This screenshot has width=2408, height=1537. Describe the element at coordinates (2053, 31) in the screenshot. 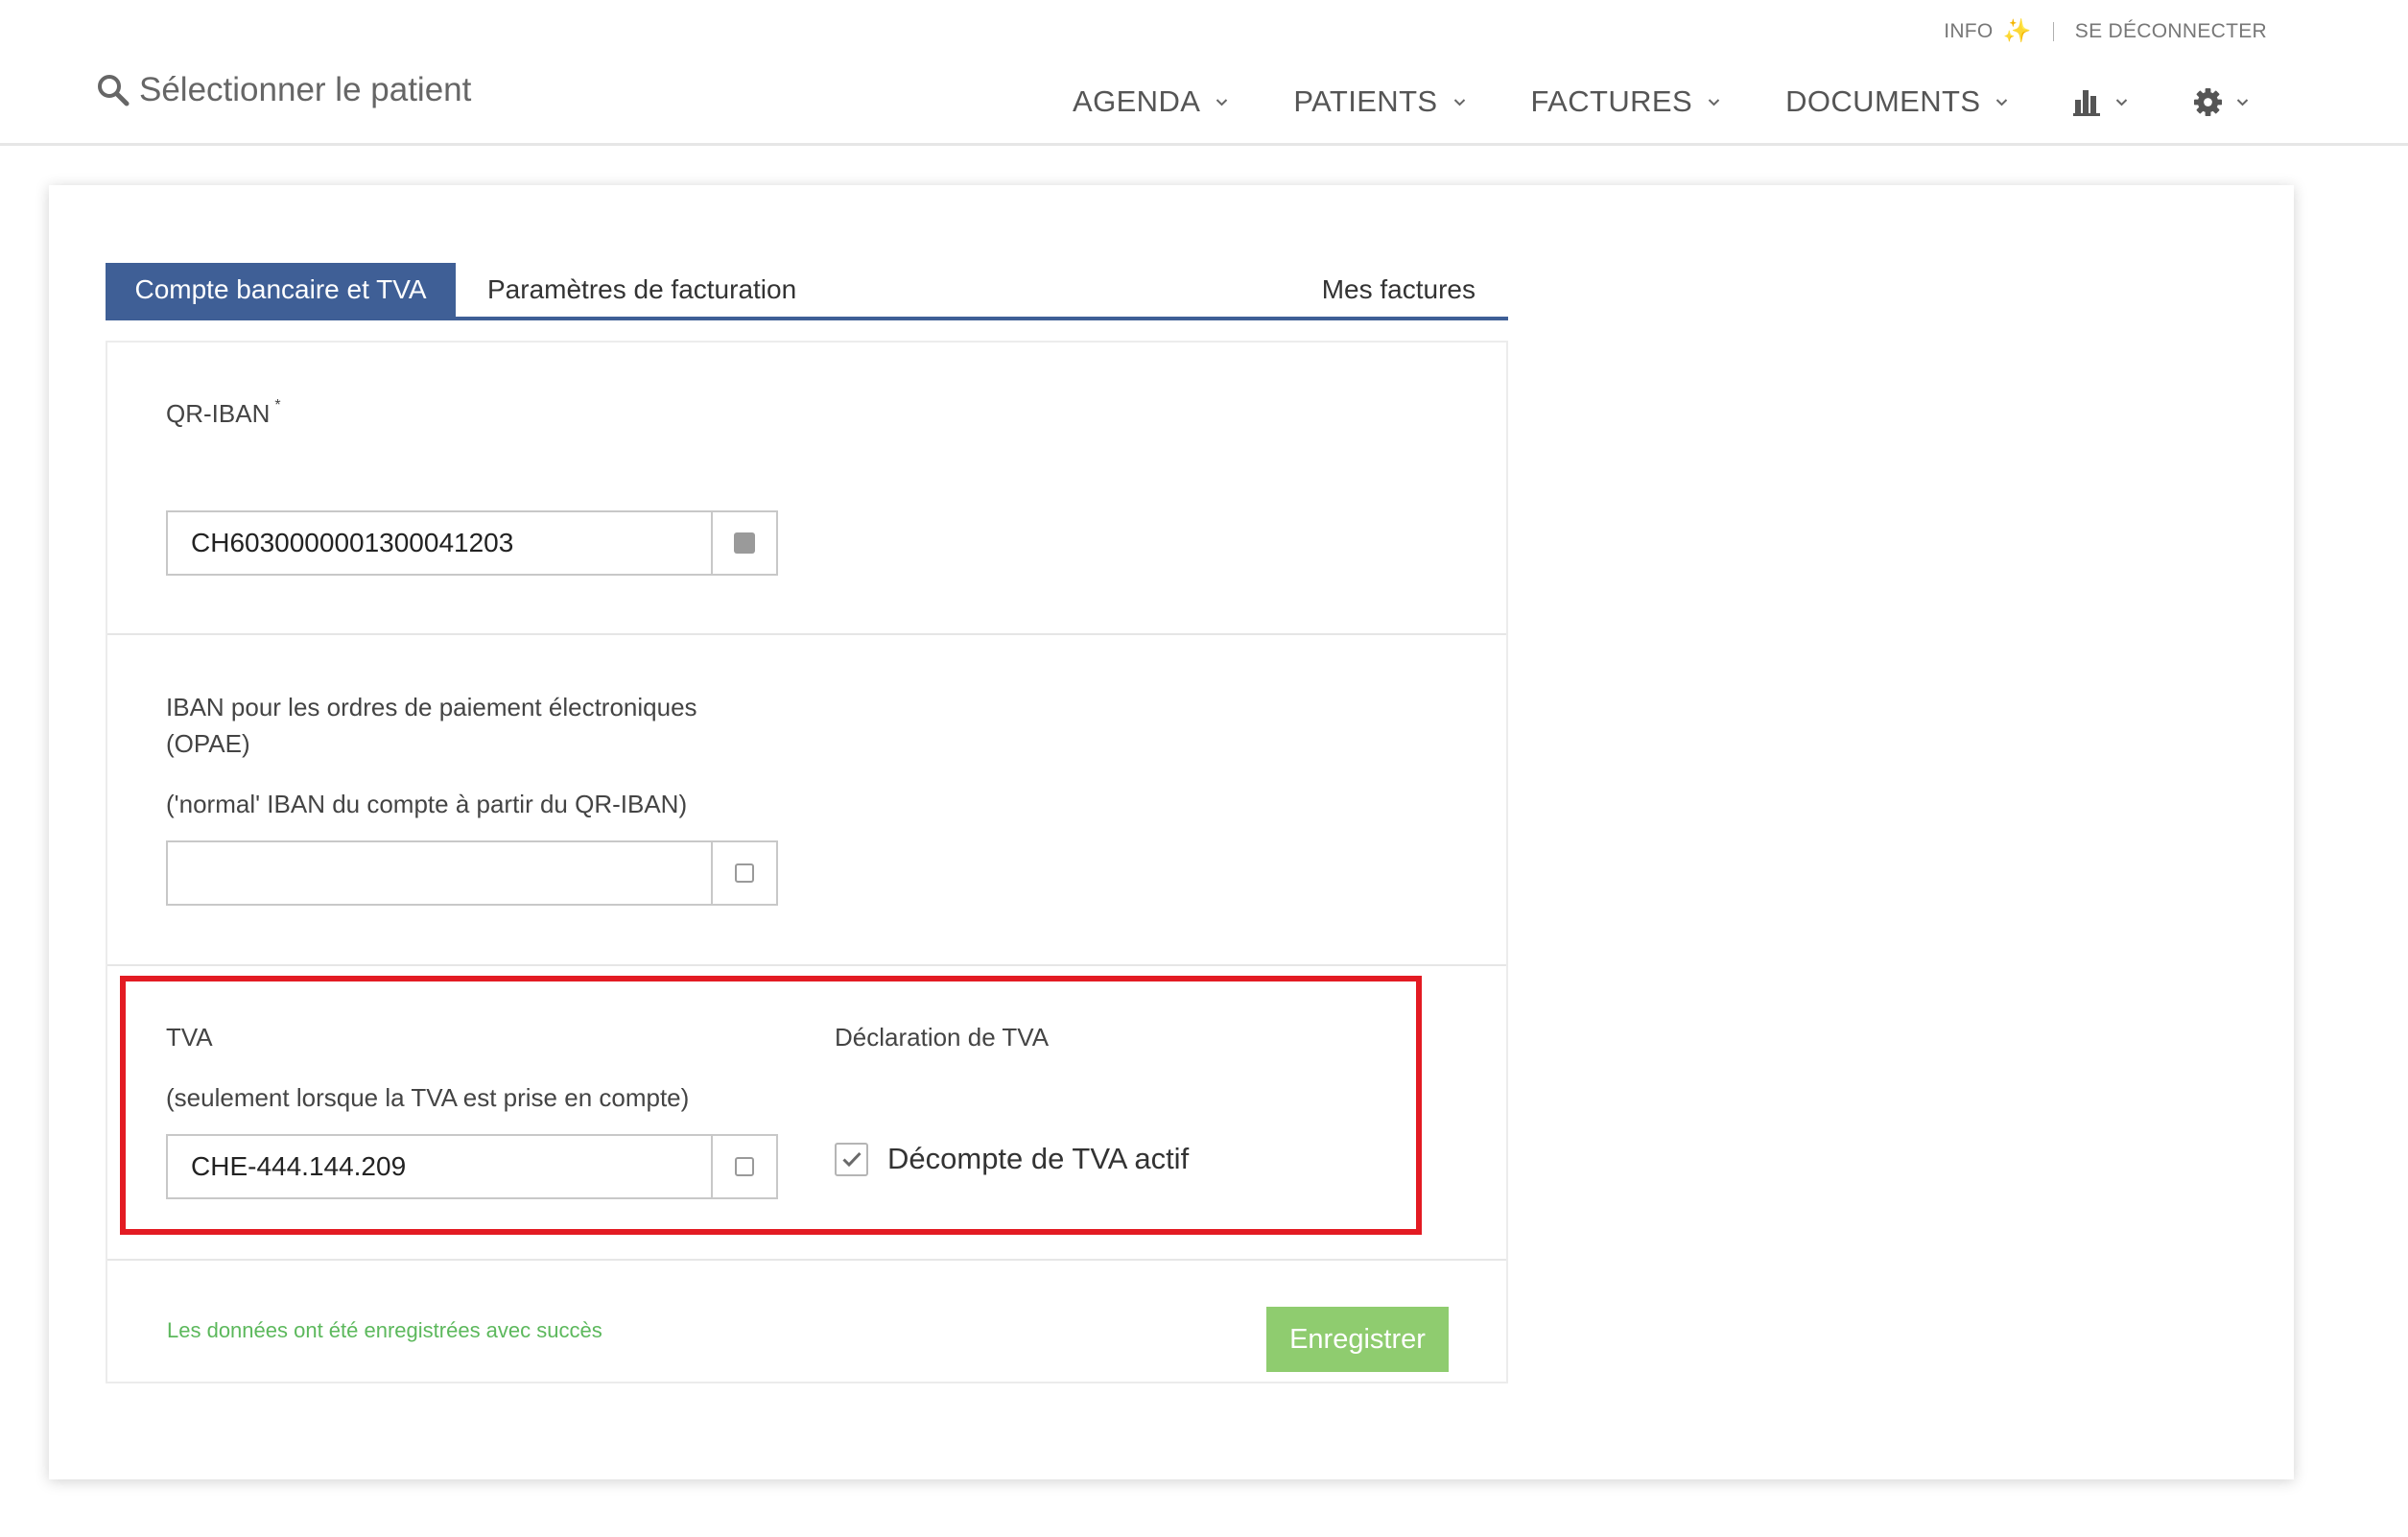

I see `top-links-separator` at that location.